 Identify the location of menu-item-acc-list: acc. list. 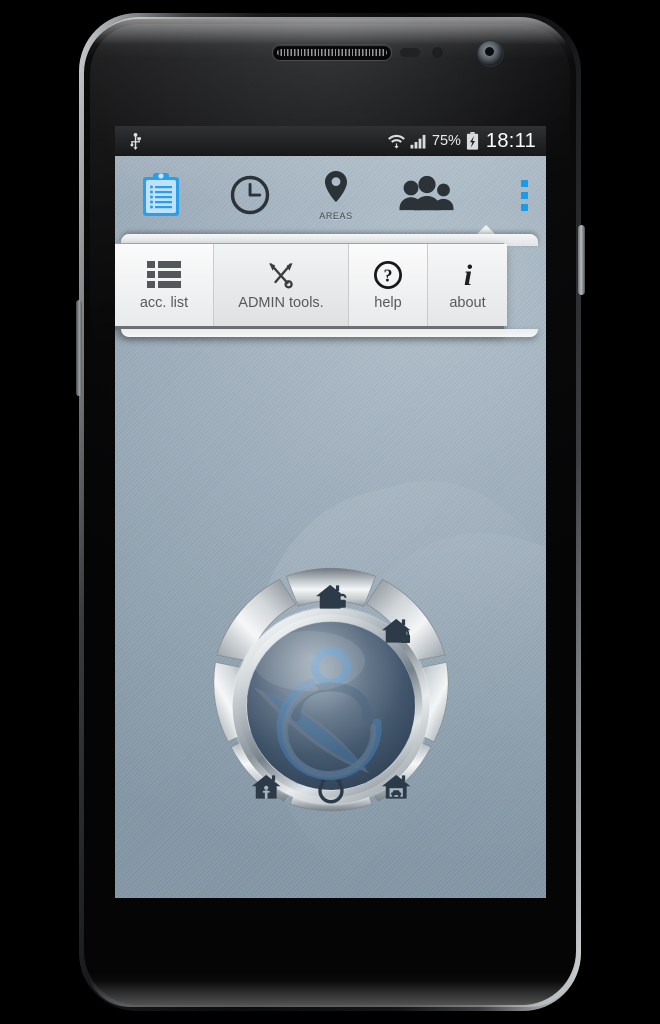
(164, 285).